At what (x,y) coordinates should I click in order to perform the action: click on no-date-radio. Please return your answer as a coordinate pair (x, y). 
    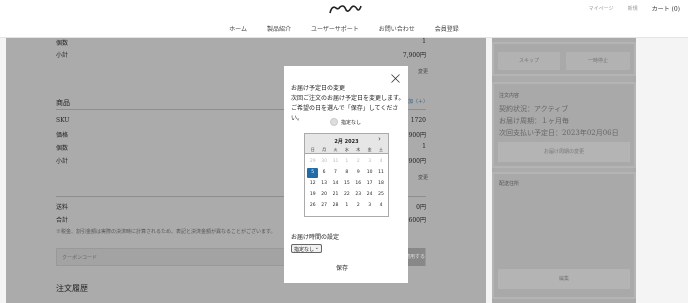
    Looking at the image, I should click on (334, 122).